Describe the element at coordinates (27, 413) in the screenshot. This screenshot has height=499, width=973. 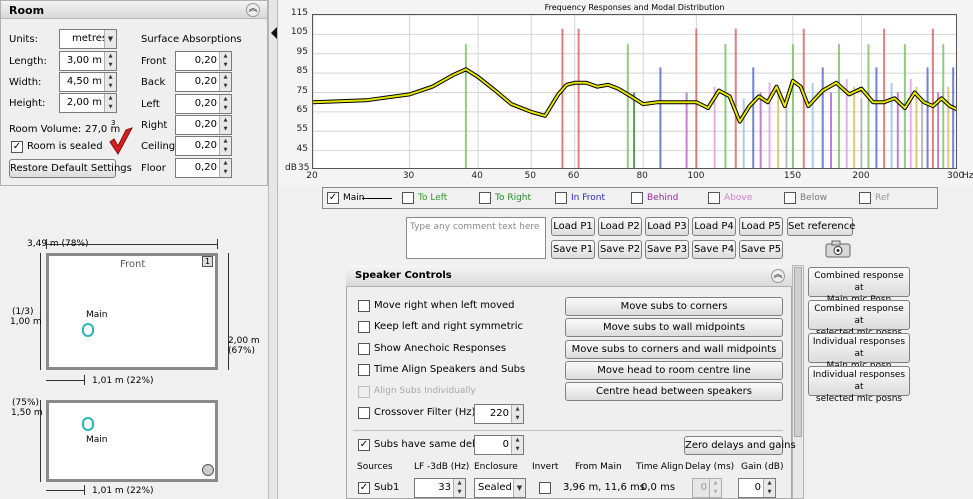
I see `elev-height: 1,50 m` at that location.